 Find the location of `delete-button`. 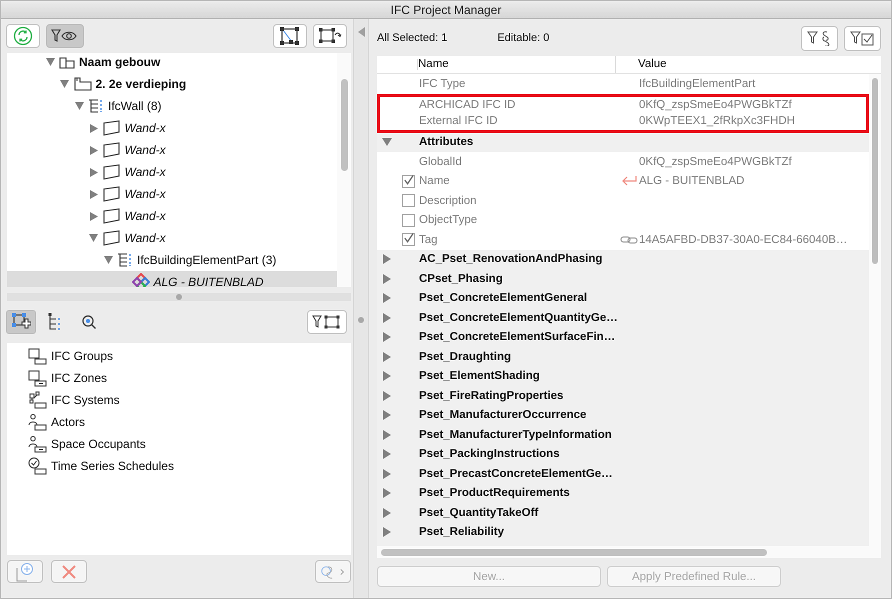

delete-button is located at coordinates (69, 571).